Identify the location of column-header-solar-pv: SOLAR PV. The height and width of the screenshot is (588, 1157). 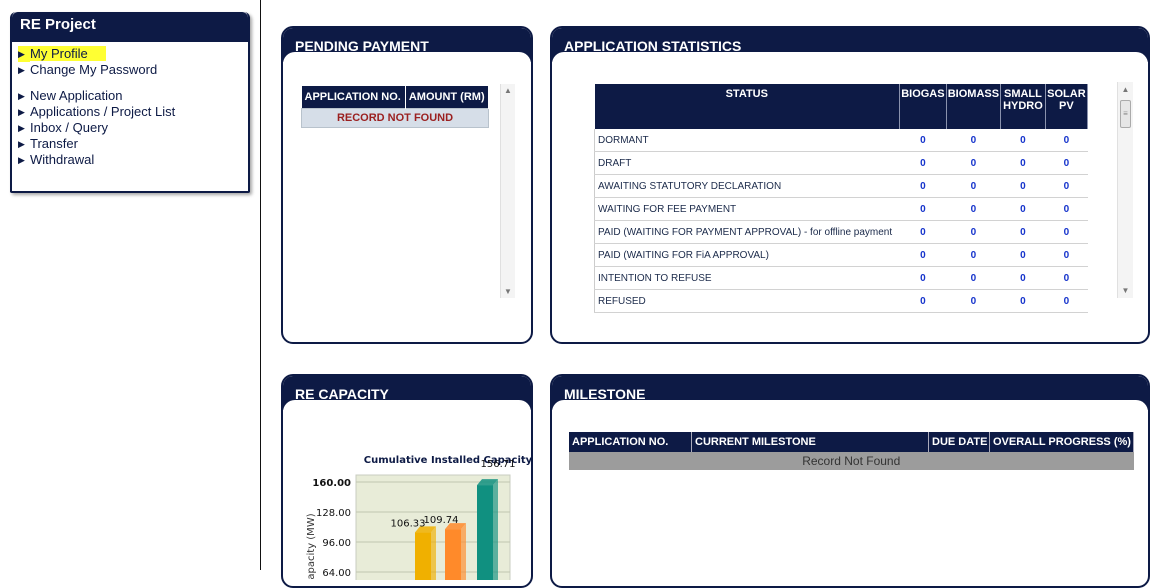
(1067, 106).